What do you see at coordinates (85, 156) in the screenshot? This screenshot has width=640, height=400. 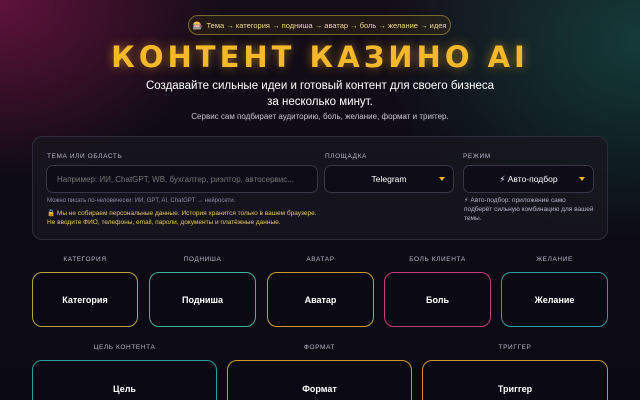 I see `topic-label: ТЕМА ИЛИ ОБЛАСТЬ` at bounding box center [85, 156].